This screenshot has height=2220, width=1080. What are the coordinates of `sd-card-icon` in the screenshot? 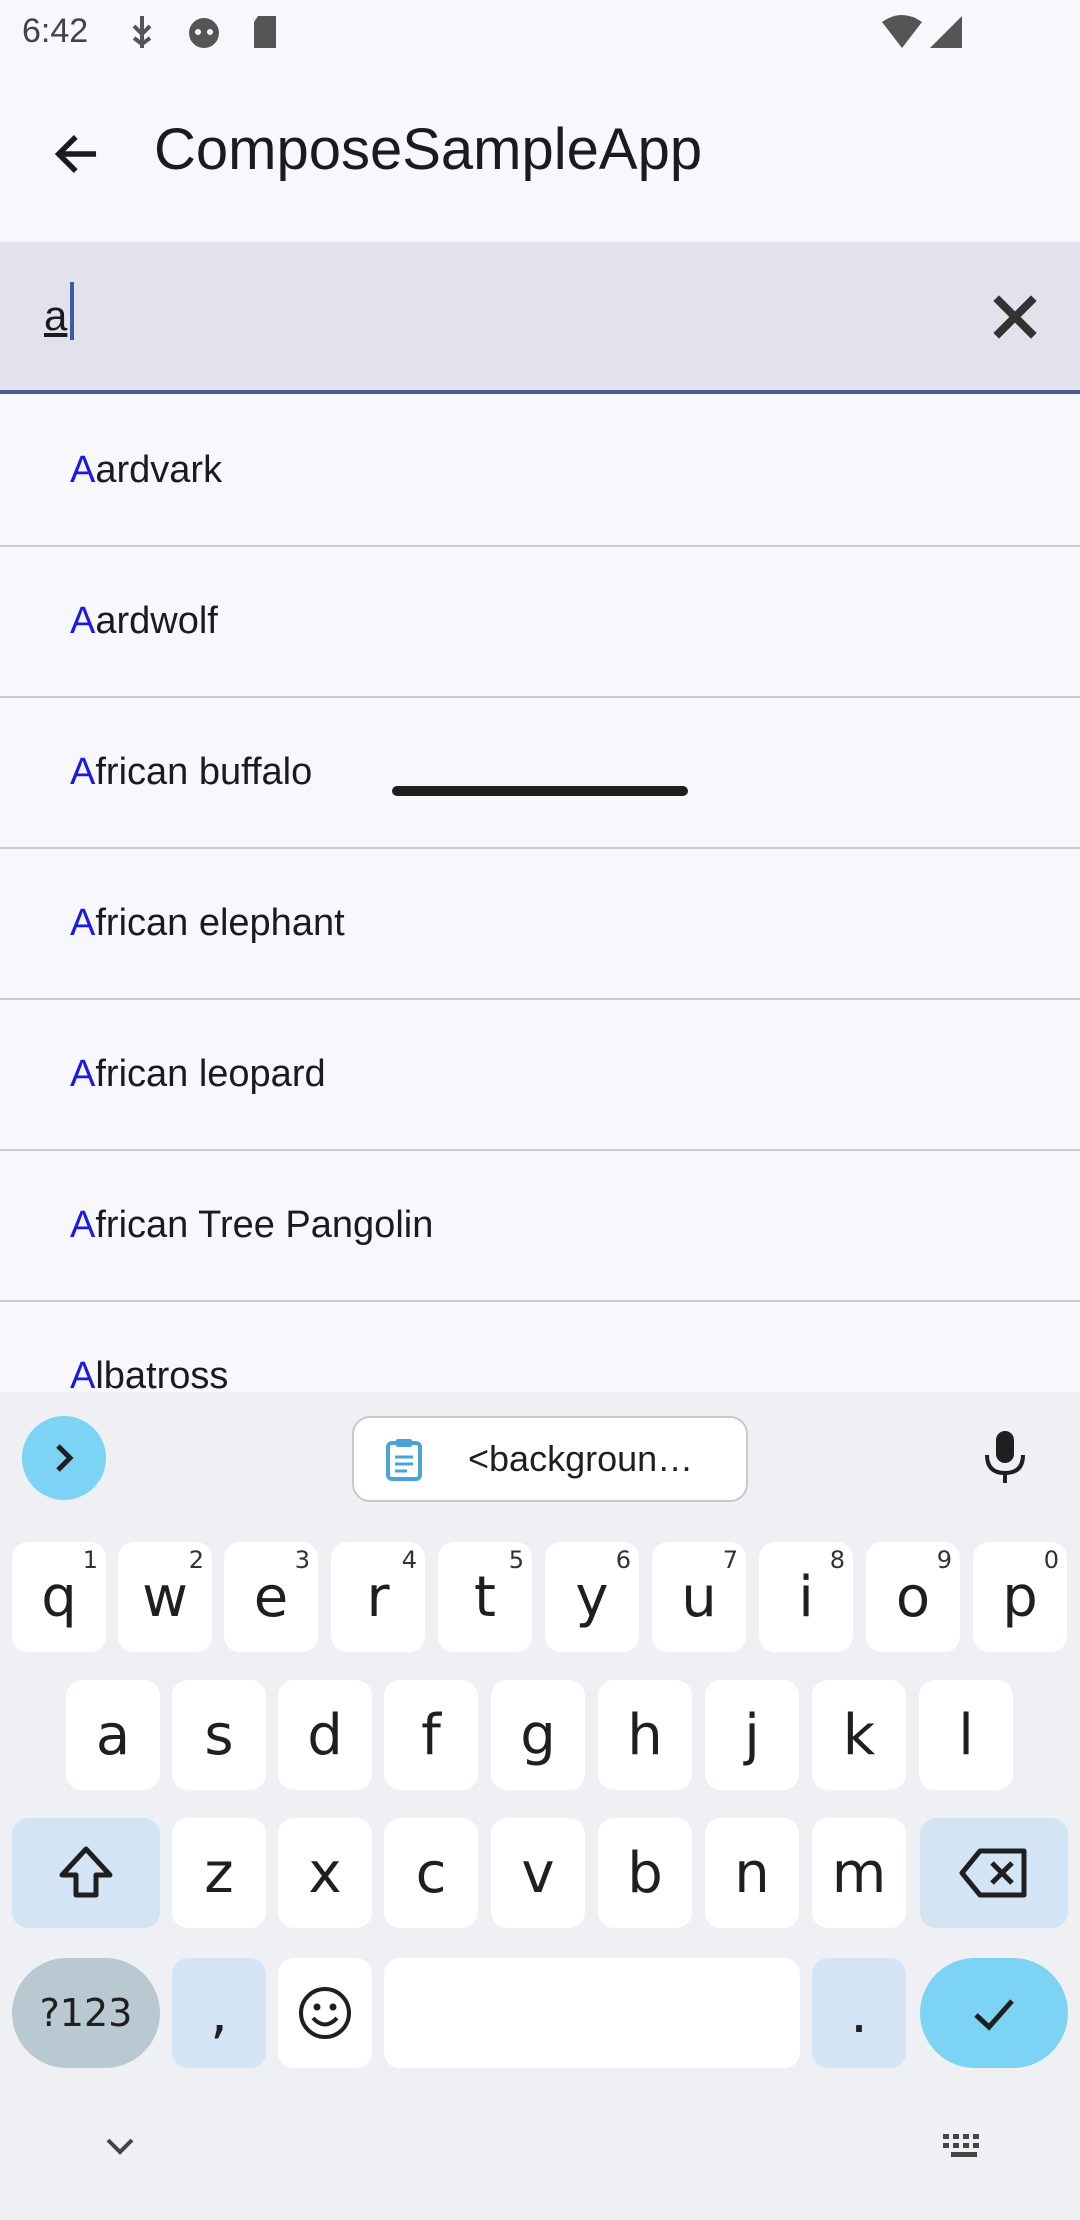 It's located at (265, 32).